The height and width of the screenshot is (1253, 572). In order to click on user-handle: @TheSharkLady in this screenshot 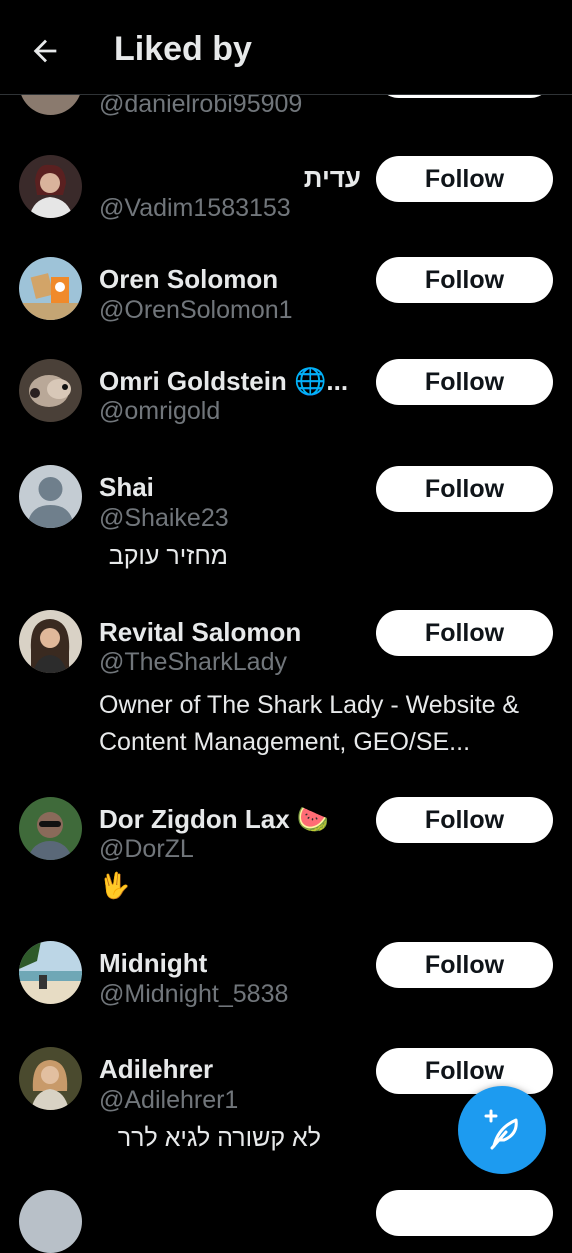, I will do `click(193, 662)`.